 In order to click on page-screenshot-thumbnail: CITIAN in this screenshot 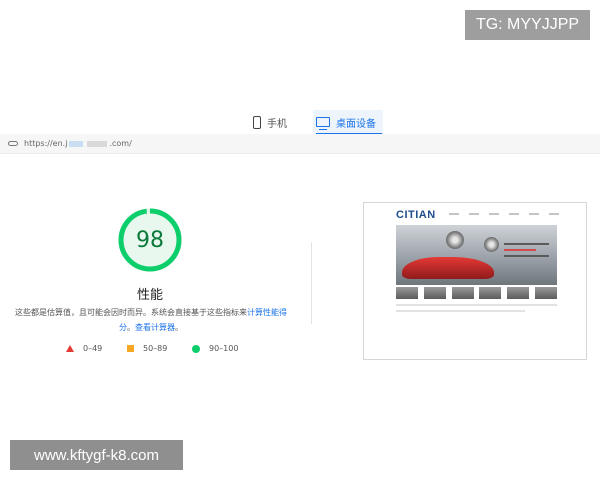, I will do `click(475, 281)`.